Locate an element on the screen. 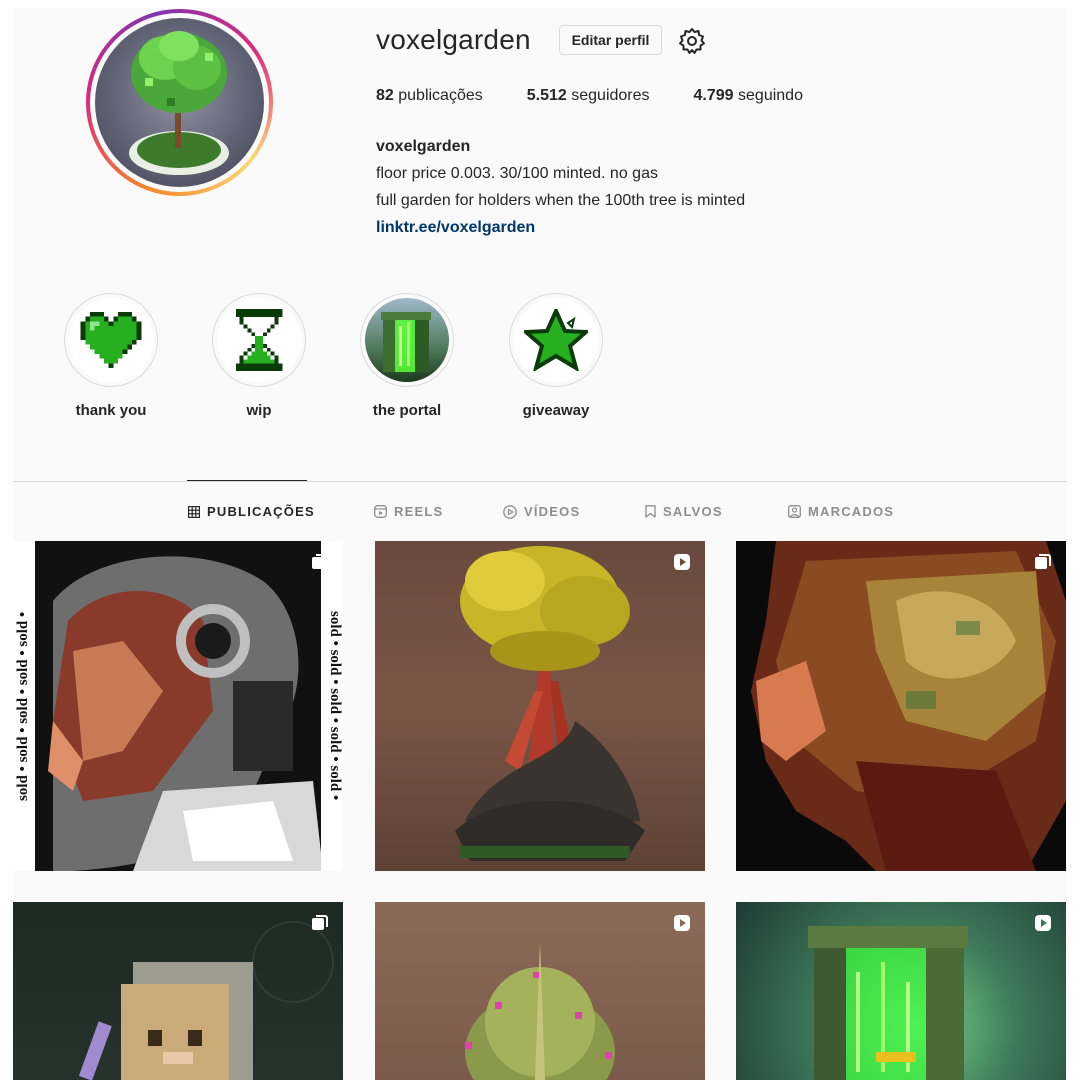 The image size is (1080, 1080). highlight-label: wip is located at coordinates (259, 410).